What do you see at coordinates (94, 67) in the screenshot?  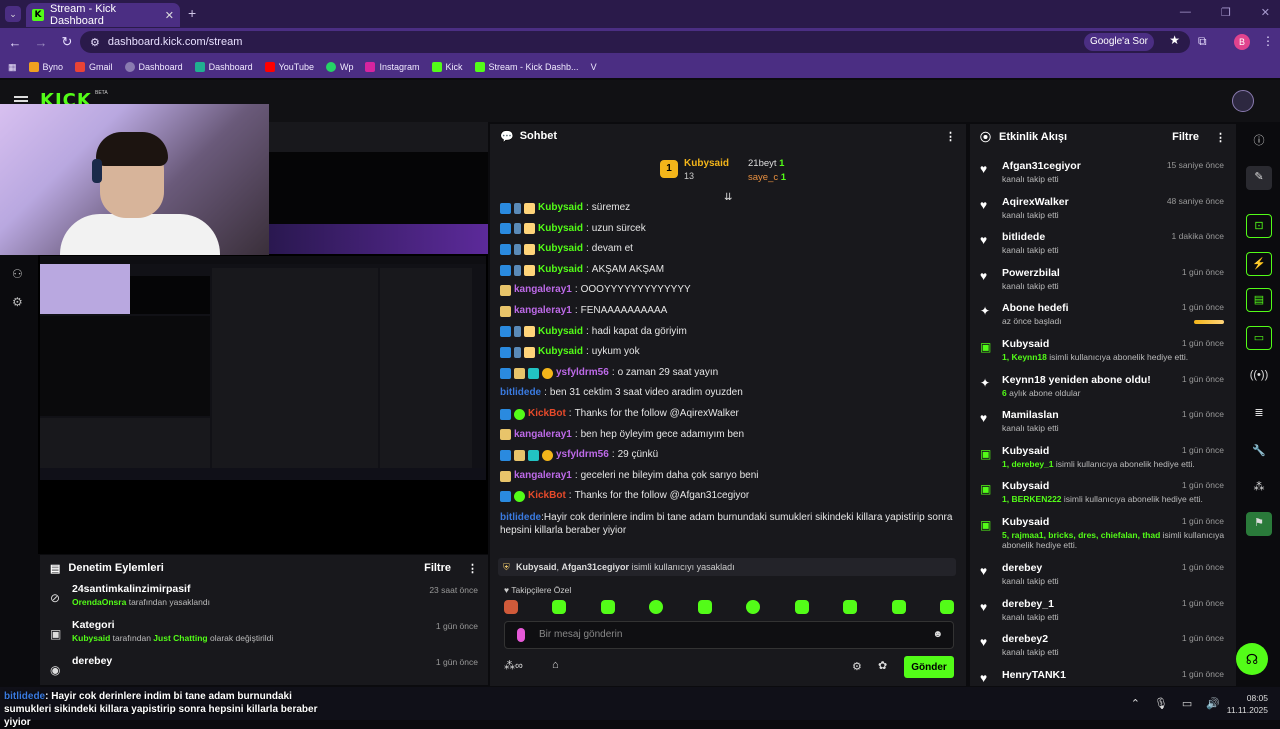 I see `bookmark-gmail: Gmail` at bounding box center [94, 67].